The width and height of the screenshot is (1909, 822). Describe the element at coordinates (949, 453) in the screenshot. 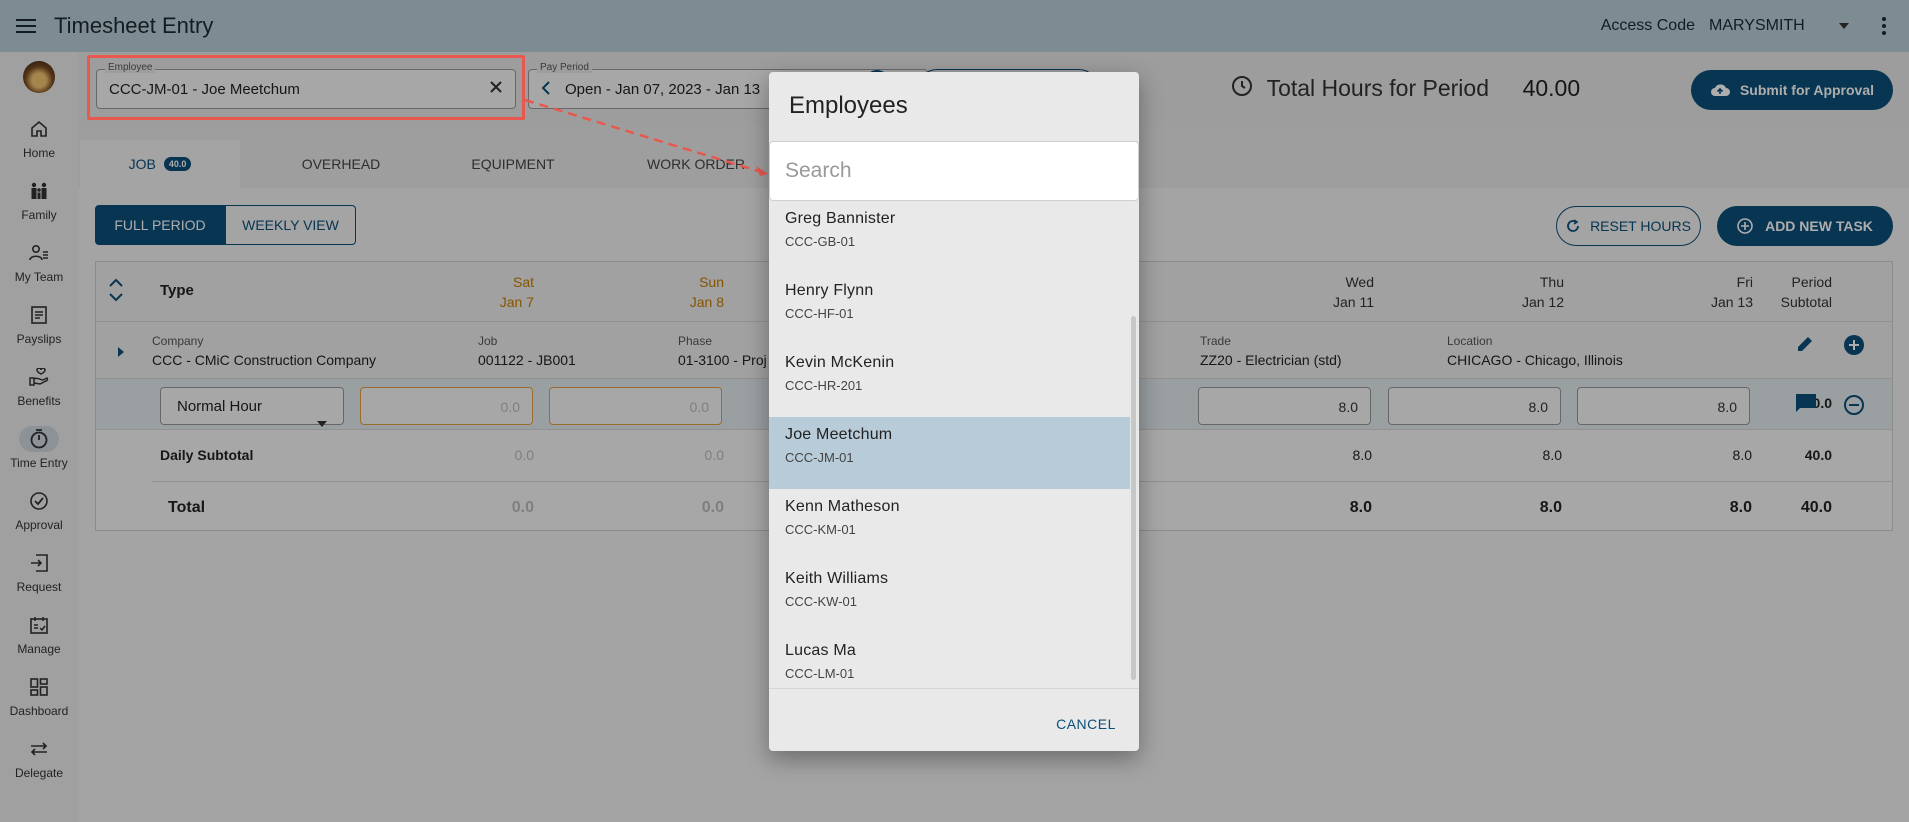

I see `list-item: Joe Meetchum CCC-JM-01` at that location.